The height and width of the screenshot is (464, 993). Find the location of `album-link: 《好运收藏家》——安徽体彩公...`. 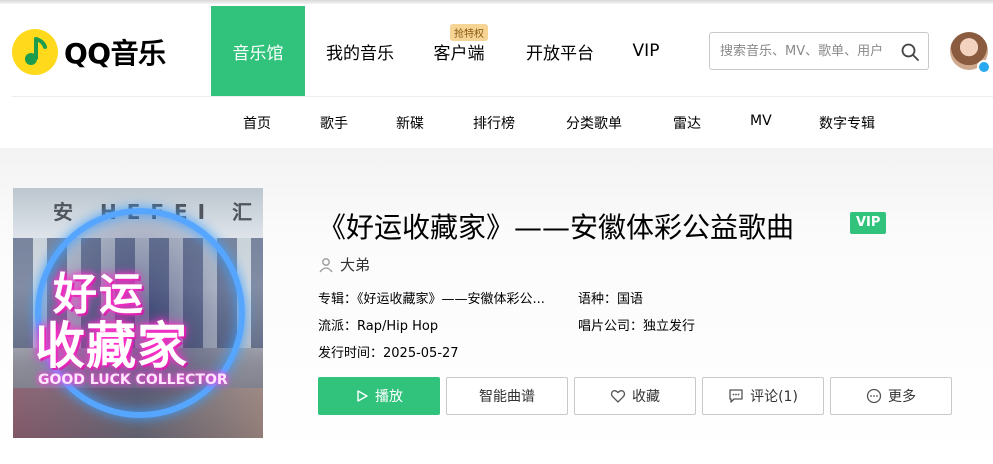

album-link: 《好运收藏家》——安徽体彩公... is located at coordinates (451, 299).